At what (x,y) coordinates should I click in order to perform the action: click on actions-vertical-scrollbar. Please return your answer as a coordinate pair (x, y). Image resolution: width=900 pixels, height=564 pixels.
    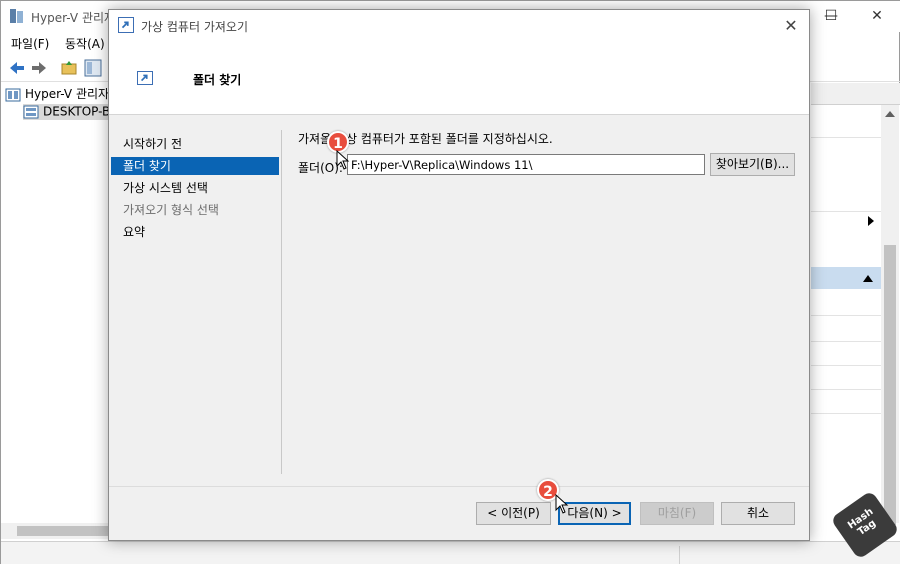
    Looking at the image, I should click on (890, 315).